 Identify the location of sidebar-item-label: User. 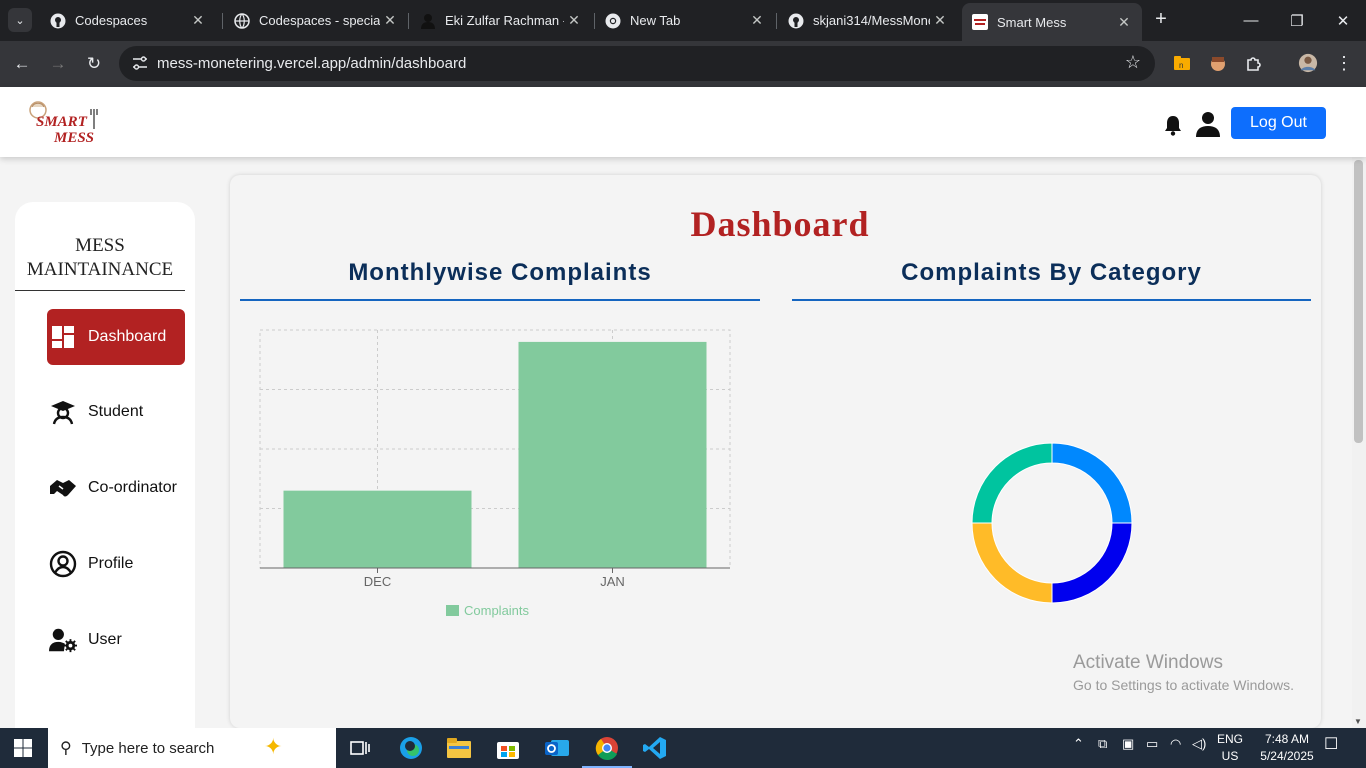
(105, 639).